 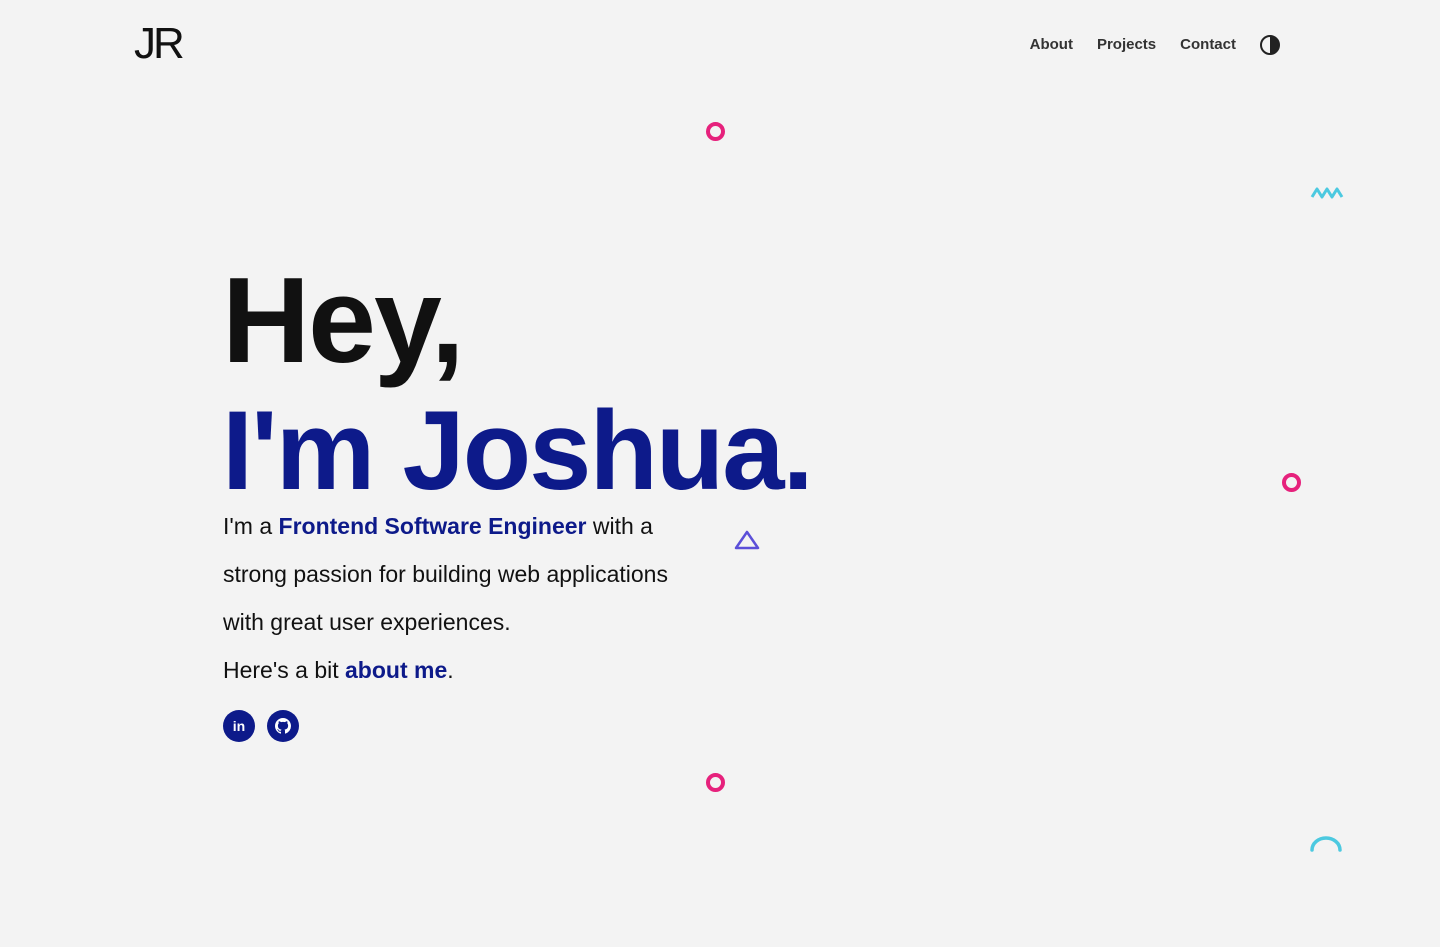 I want to click on intro-prefix: I'm a, so click(x=251, y=526).